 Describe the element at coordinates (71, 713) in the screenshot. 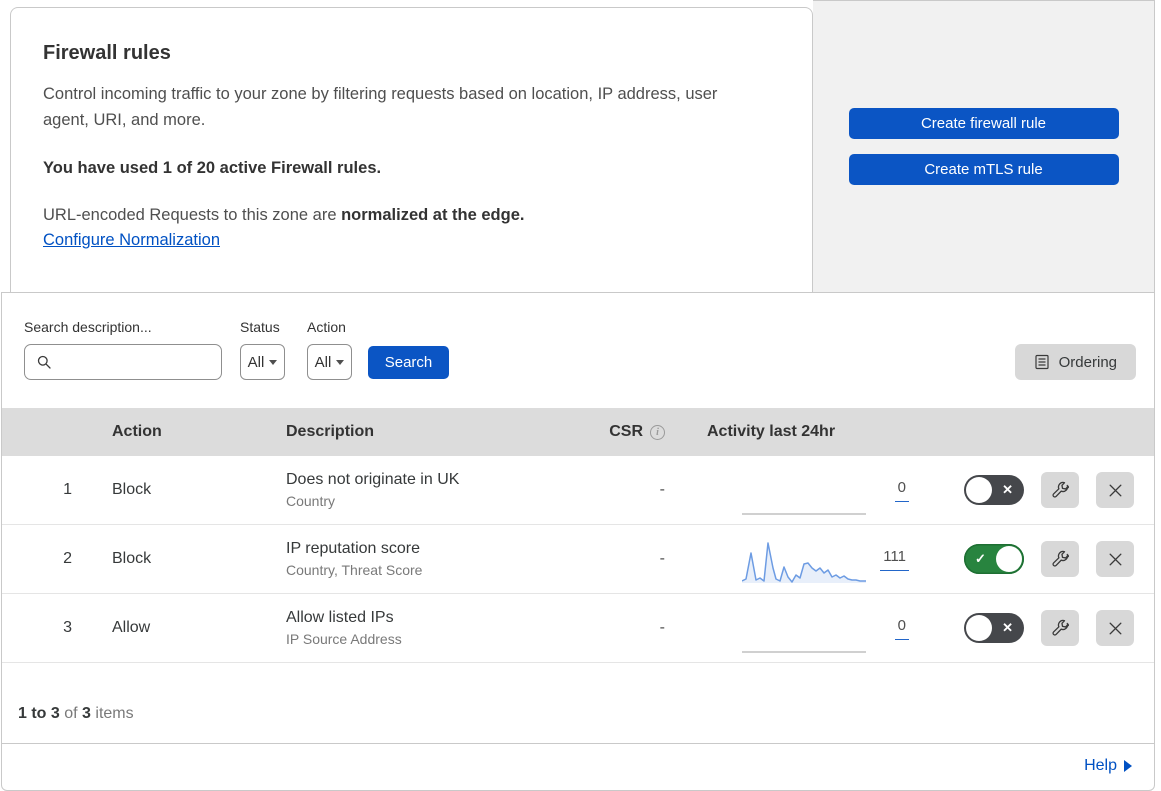

I see `items-of: of` at that location.